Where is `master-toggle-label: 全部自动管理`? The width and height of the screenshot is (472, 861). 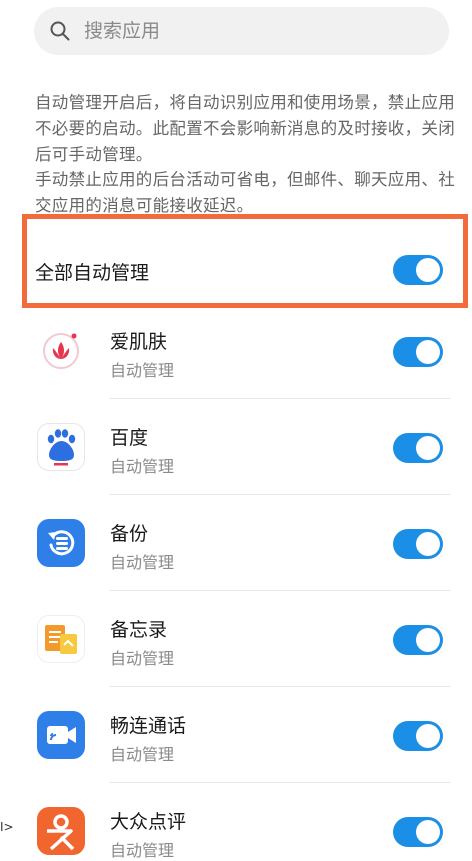 master-toggle-label: 全部自动管理 is located at coordinates (92, 273).